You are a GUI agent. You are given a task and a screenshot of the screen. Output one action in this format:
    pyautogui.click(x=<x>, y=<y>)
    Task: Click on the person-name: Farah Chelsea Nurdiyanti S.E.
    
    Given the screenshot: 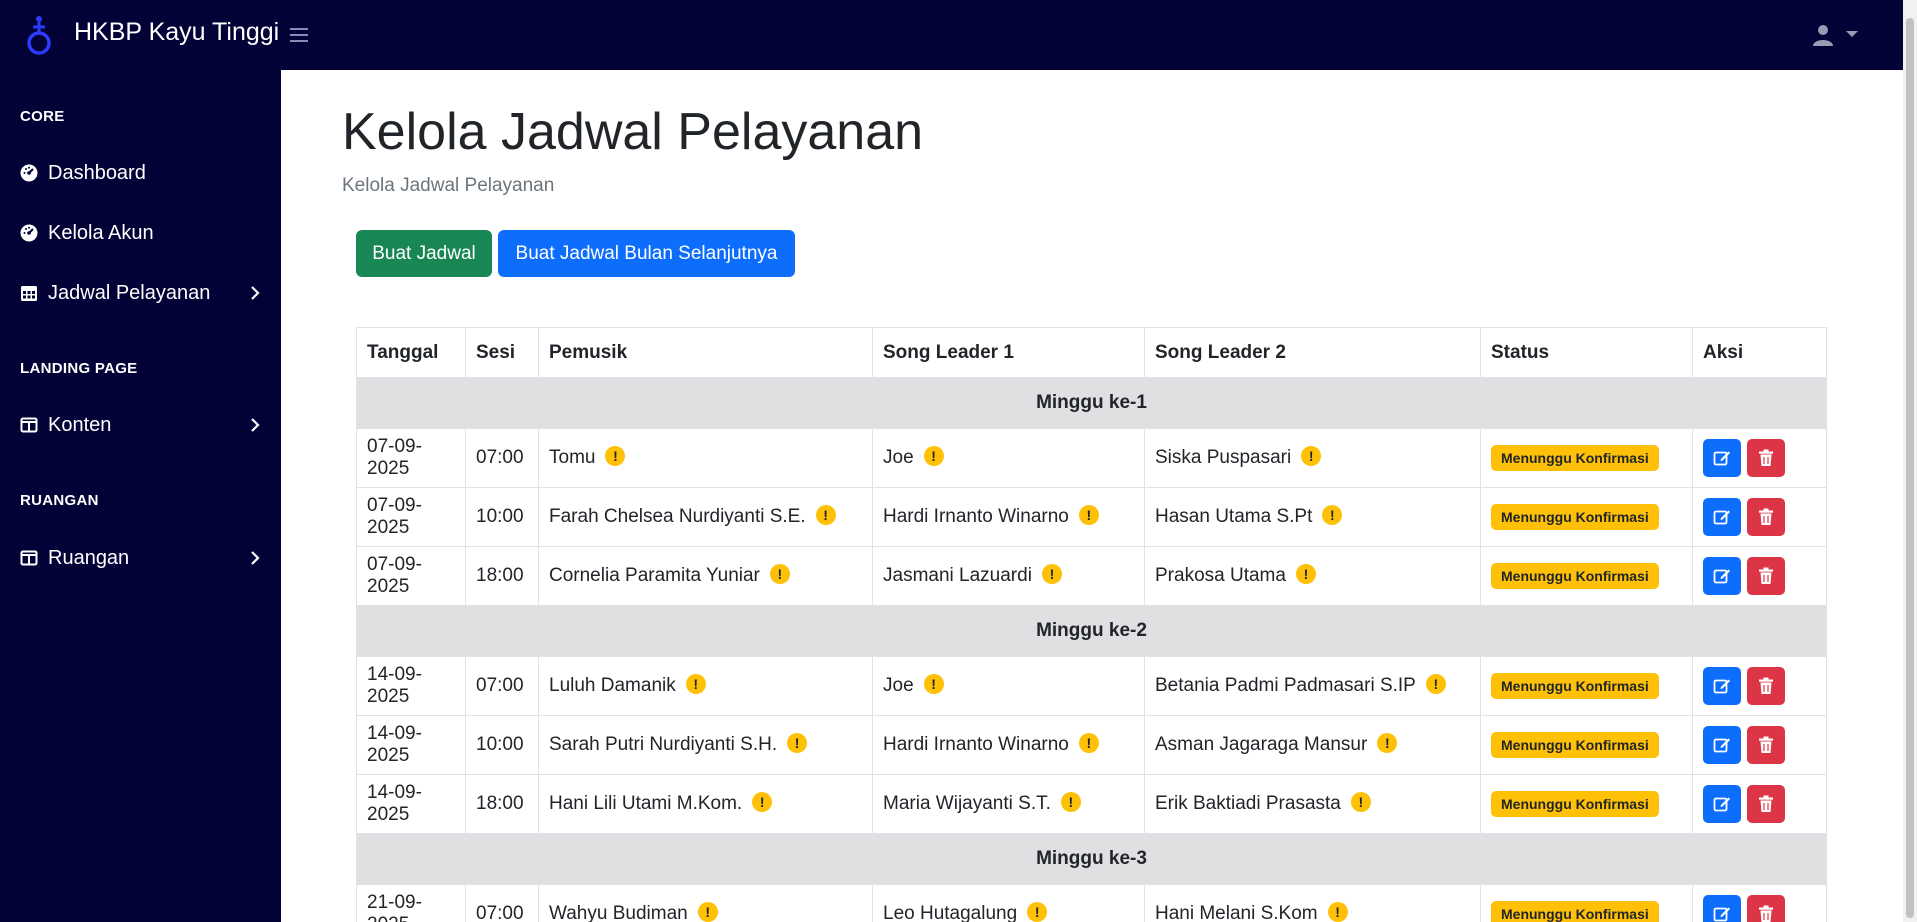 What is the action you would take?
    pyautogui.click(x=677, y=516)
    